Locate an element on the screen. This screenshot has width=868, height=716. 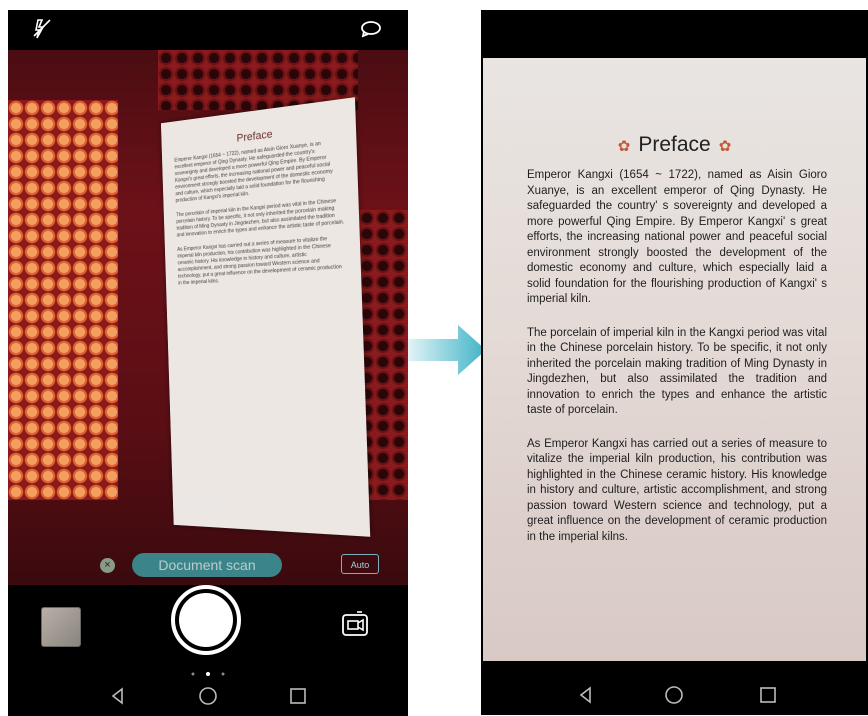
switch-camera-icon is located at coordinates (355, 624).